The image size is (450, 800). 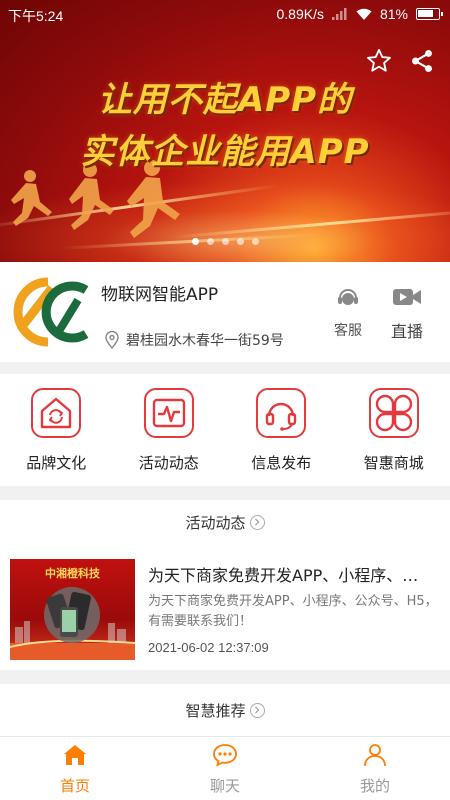 What do you see at coordinates (215, 522) in the screenshot?
I see `section-title: 活动动态` at bounding box center [215, 522].